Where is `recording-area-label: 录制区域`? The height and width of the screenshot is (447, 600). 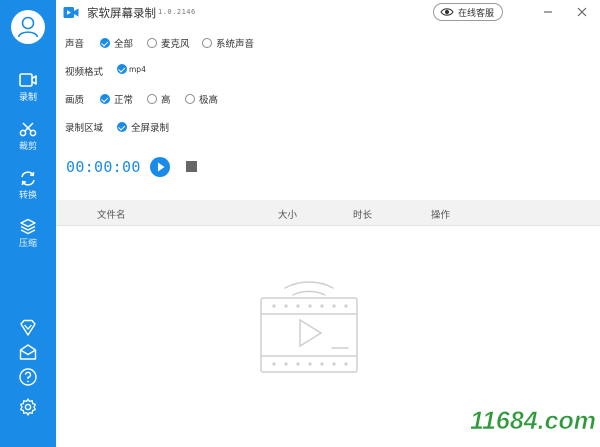
recording-area-label: 录制区域 is located at coordinates (84, 128).